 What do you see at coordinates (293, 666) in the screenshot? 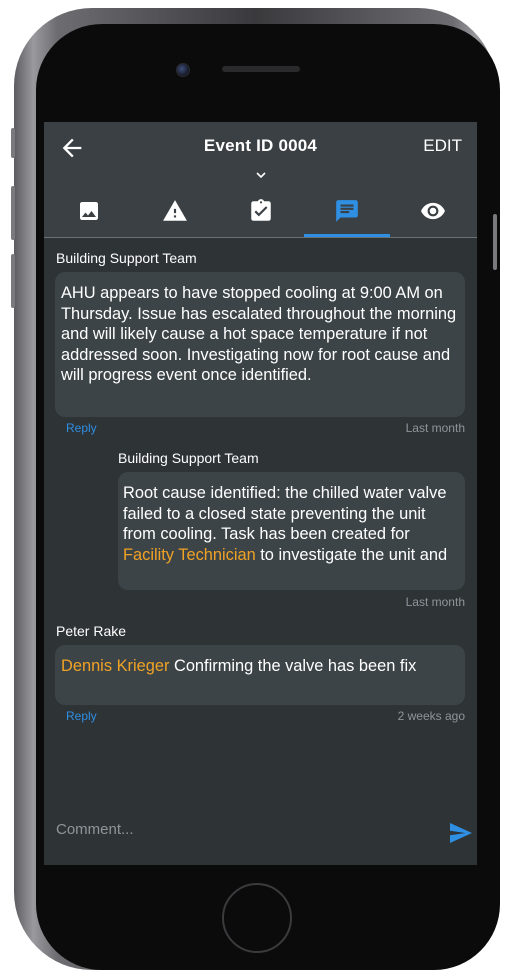
I see `comment-text: Confirming the valve has been fix` at bounding box center [293, 666].